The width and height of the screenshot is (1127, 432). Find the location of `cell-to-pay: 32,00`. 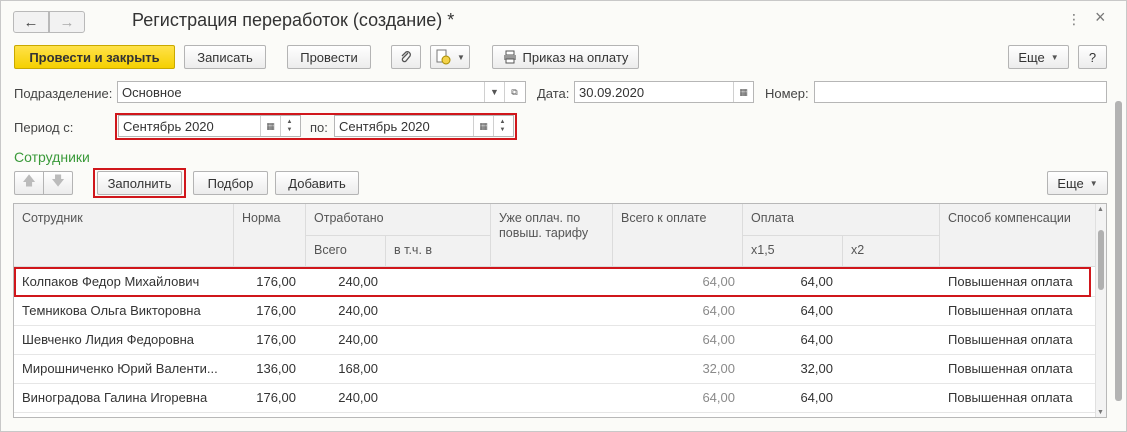

cell-to-pay: 32,00 is located at coordinates (718, 368).